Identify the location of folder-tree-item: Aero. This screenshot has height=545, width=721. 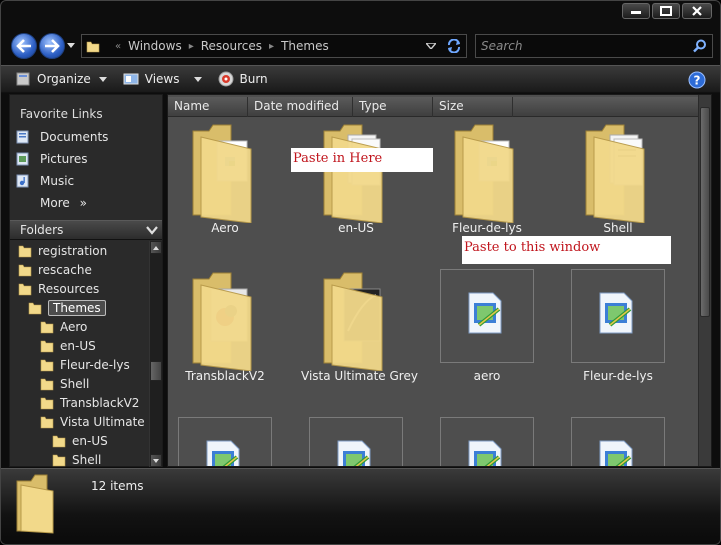
(63, 327).